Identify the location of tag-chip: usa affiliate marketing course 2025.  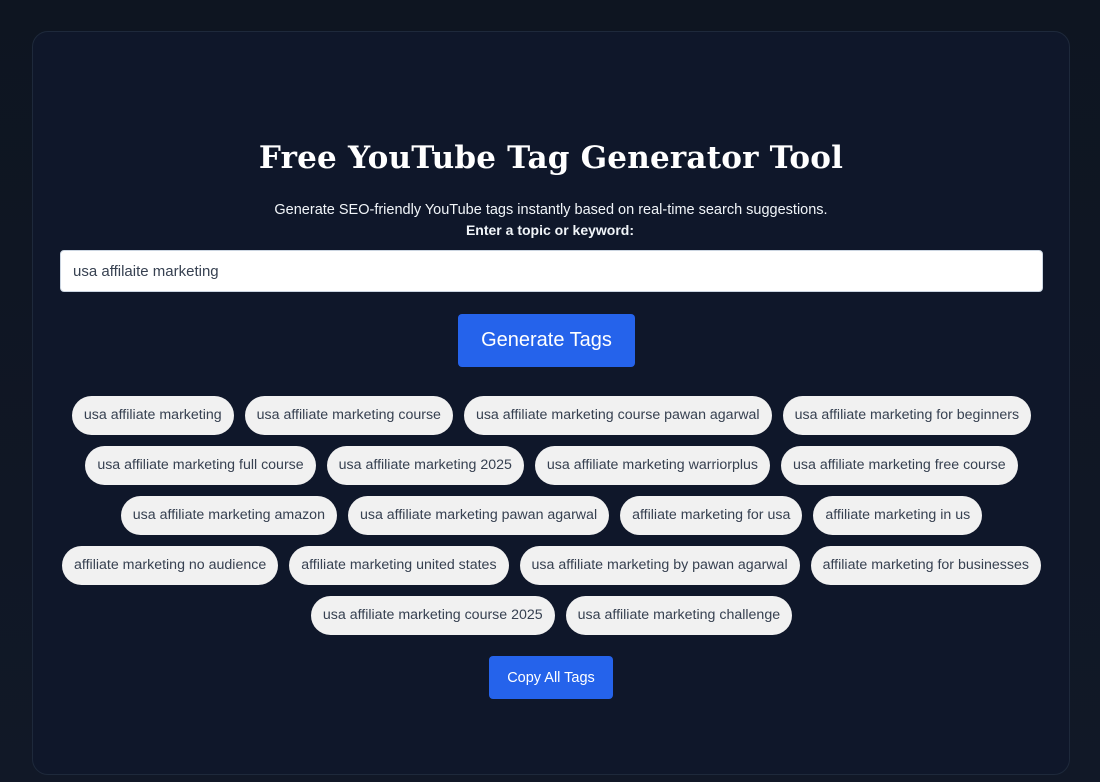
(432, 615).